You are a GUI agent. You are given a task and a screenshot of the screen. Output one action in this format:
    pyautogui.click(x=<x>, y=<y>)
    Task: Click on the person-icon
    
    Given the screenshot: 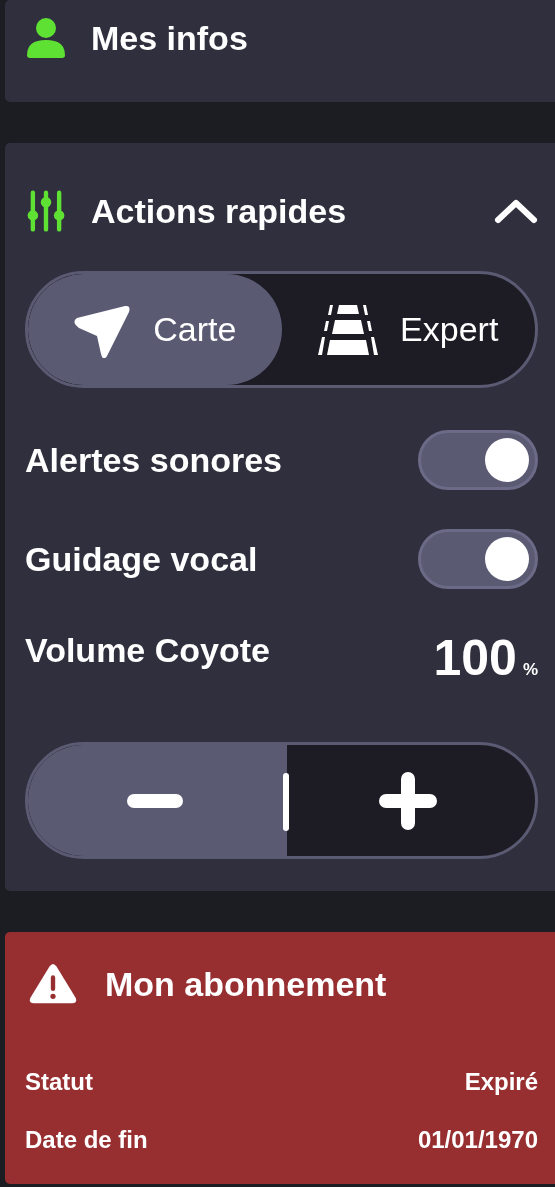 What is the action you would take?
    pyautogui.click(x=46, y=38)
    